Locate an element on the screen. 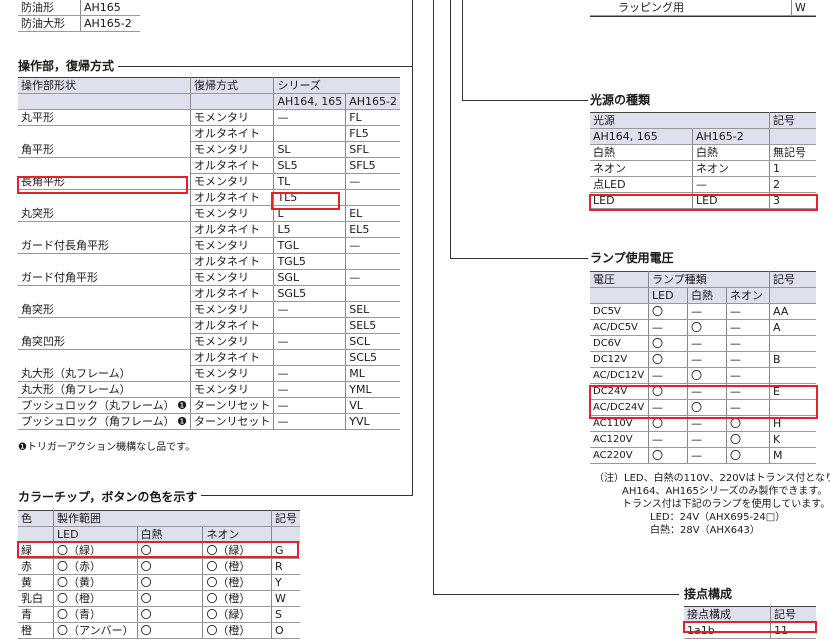 The width and height of the screenshot is (830, 639). header-return: 復帰方式 is located at coordinates (232, 85).